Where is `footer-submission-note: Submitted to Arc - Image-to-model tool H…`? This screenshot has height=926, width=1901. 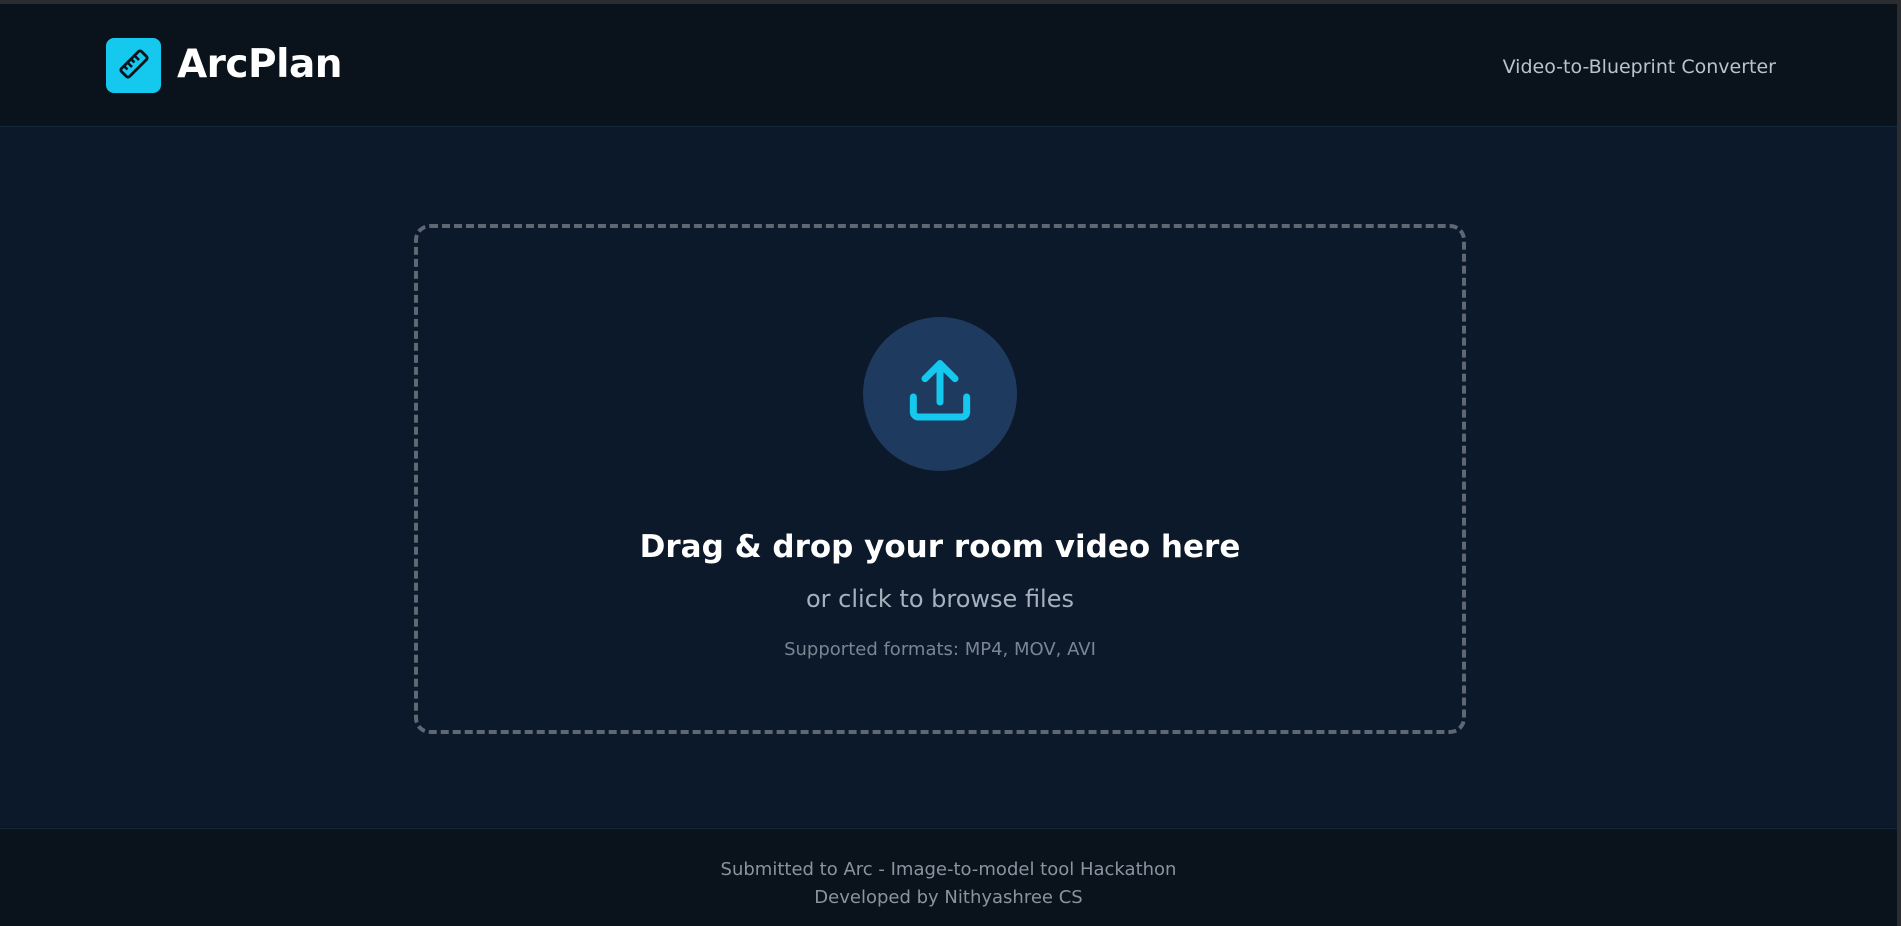
footer-submission-note: Submitted to Arc - Image-to-model tool H… is located at coordinates (948, 869).